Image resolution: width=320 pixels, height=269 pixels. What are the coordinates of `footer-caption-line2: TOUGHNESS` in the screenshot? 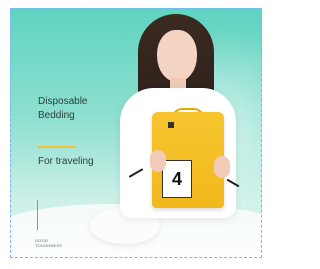 It's located at (49, 245).